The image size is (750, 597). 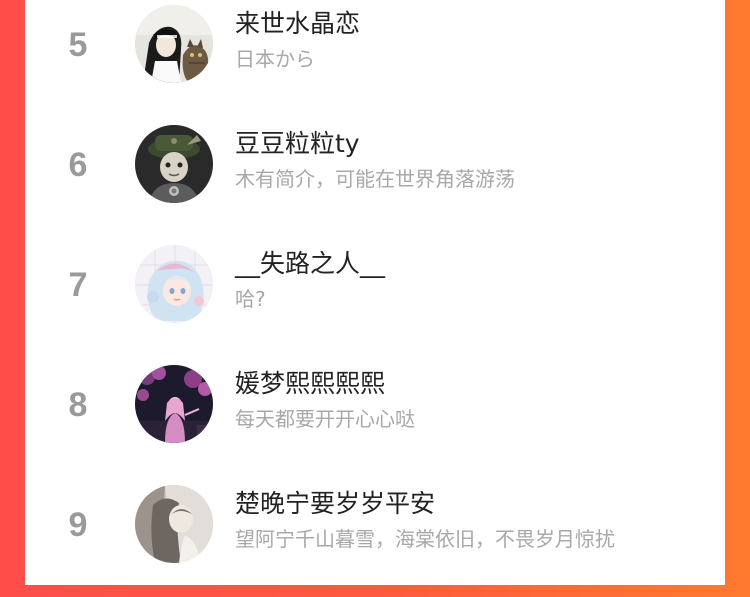 I want to click on avatar-ink-portrait-cat-icon, so click(x=174, y=44).